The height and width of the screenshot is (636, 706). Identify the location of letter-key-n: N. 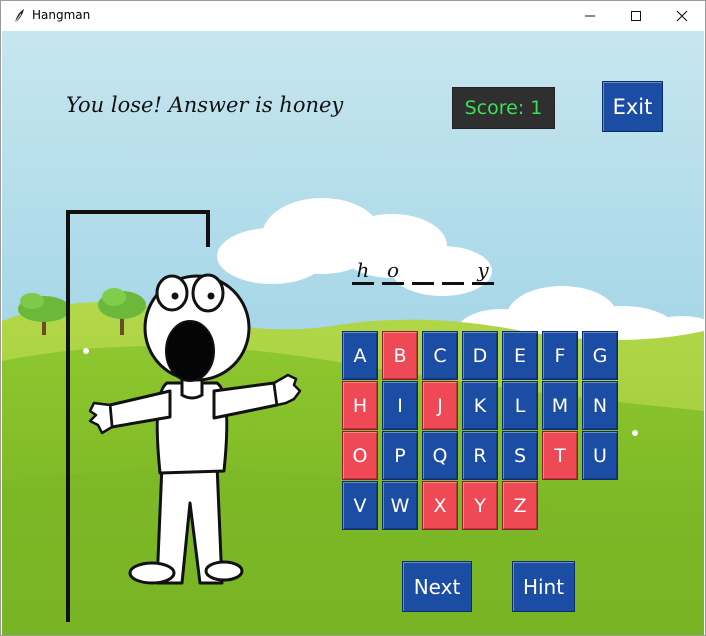
(600, 405).